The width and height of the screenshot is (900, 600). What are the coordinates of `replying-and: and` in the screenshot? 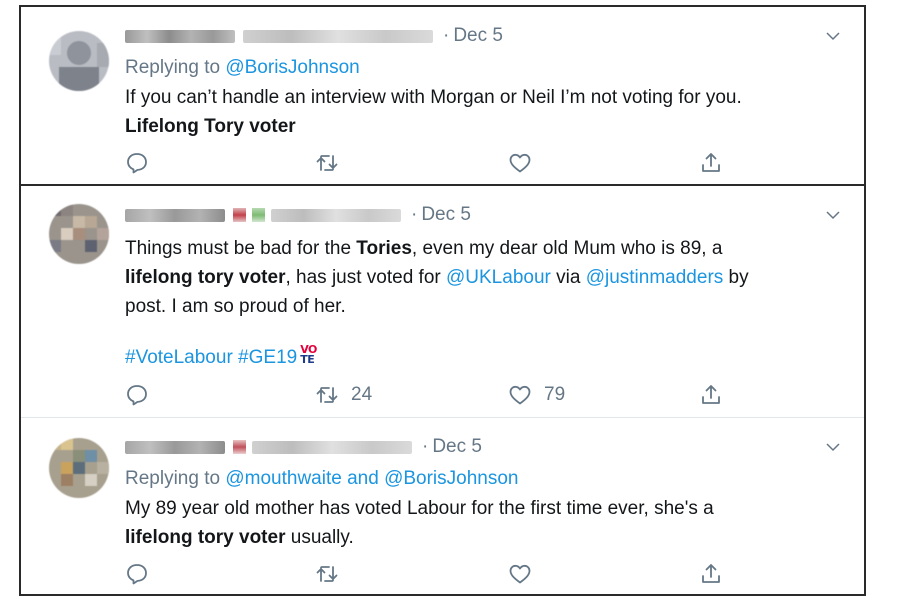 It's located at (363, 478).